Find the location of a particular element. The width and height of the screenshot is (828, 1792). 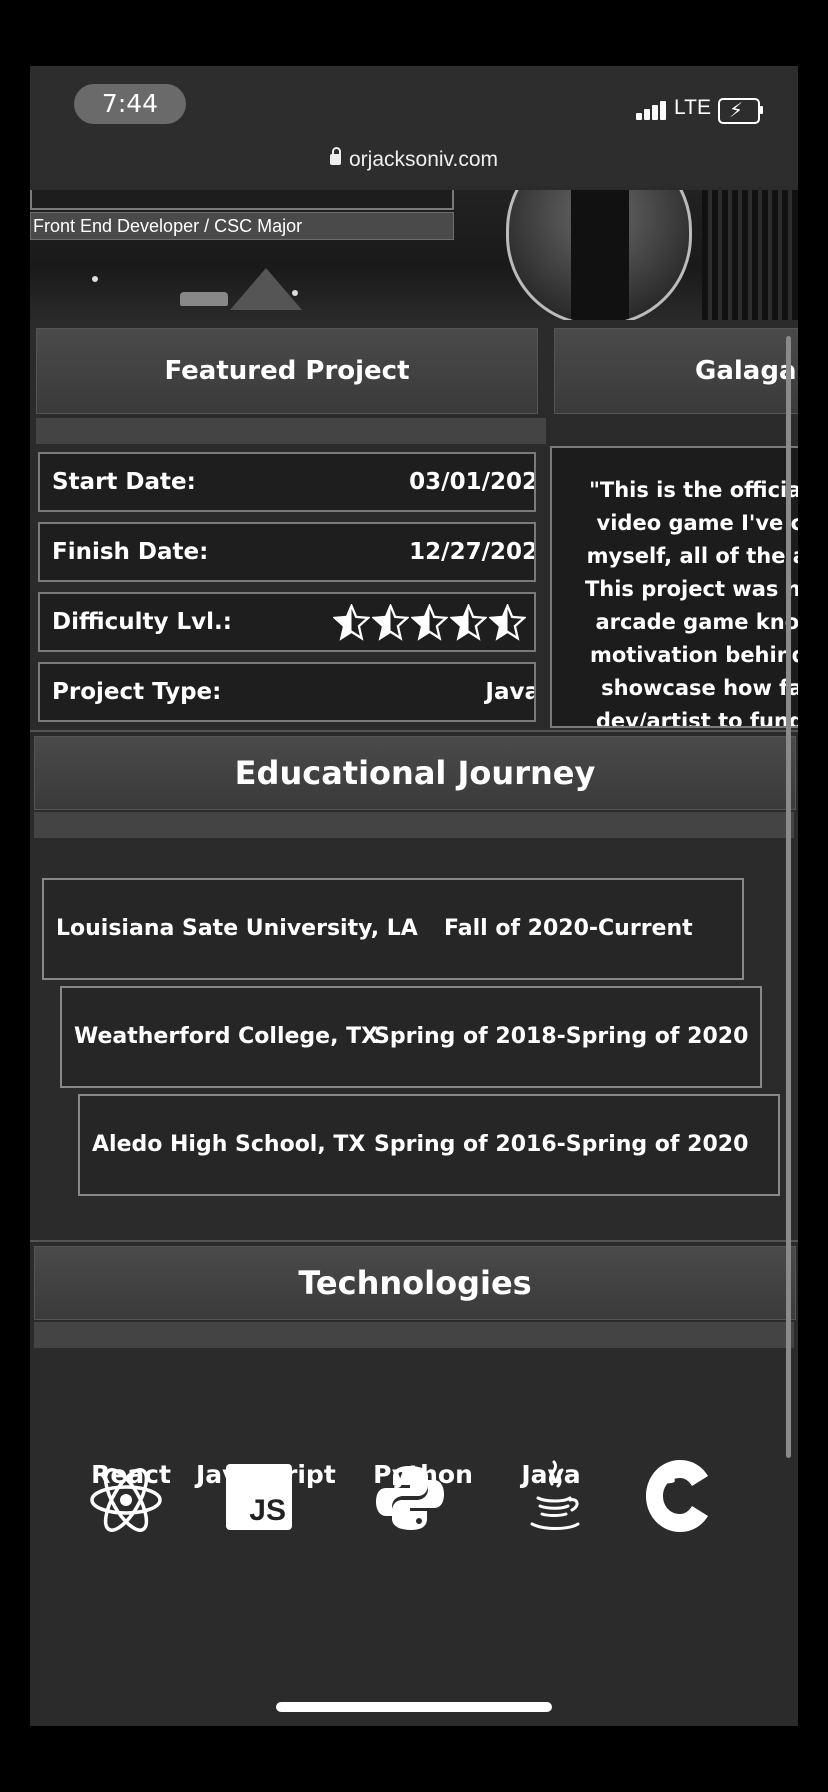

battery-charging-icon: ⚡ is located at coordinates (739, 111).